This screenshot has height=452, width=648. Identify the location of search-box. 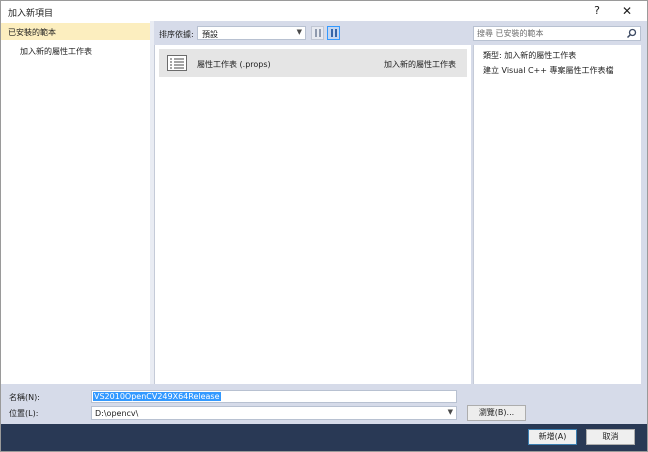
(557, 33).